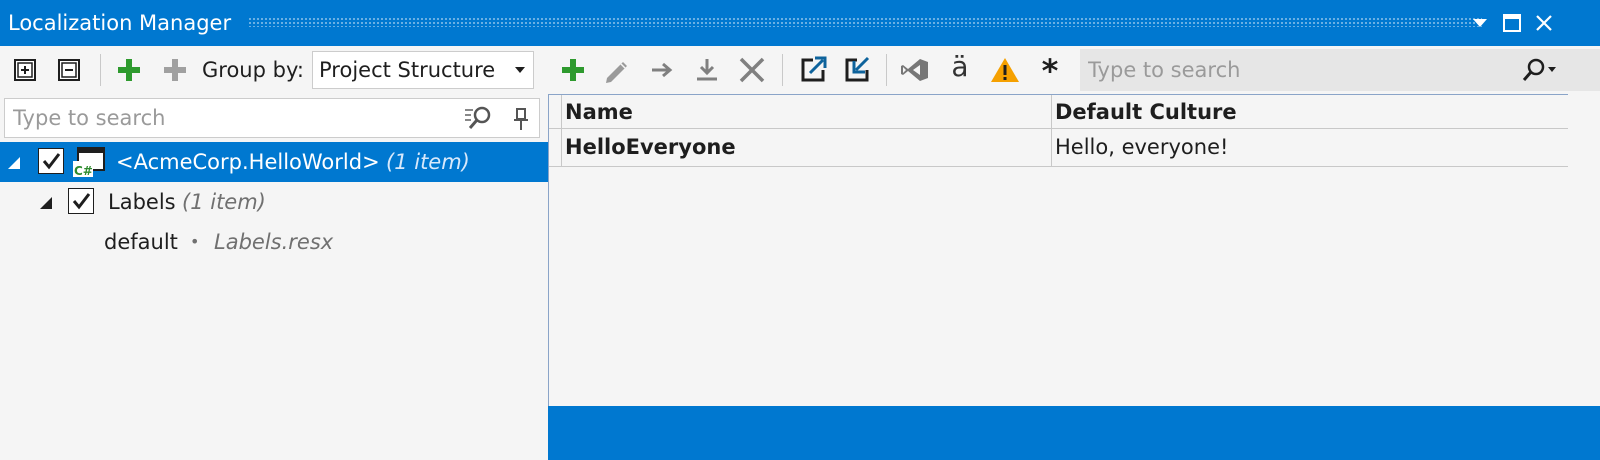  I want to click on right-search-box, so click(1340, 70).